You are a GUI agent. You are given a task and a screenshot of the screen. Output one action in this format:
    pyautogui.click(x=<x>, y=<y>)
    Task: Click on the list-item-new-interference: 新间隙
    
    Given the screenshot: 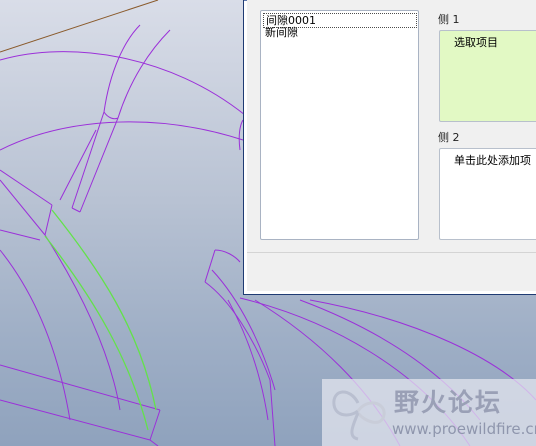 What is the action you would take?
    pyautogui.click(x=281, y=32)
    